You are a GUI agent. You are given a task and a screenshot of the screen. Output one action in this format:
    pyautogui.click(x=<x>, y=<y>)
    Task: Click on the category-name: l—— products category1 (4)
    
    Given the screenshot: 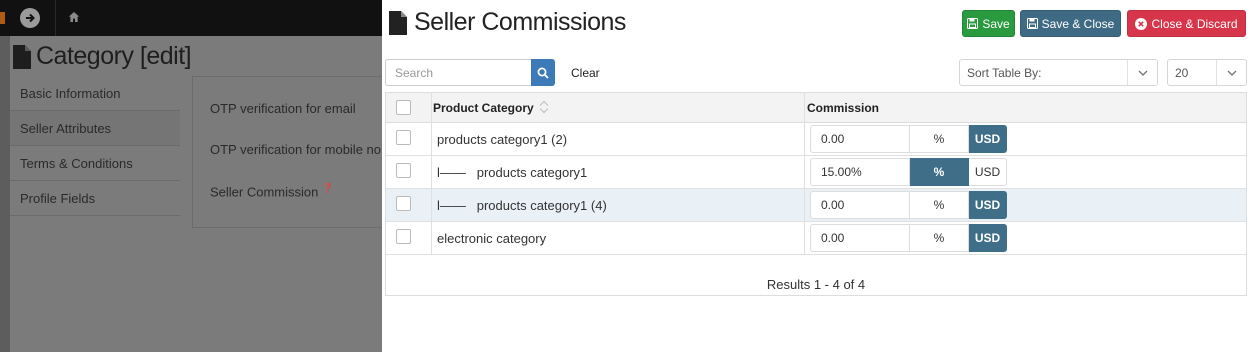 What is the action you would take?
    pyautogui.click(x=522, y=205)
    